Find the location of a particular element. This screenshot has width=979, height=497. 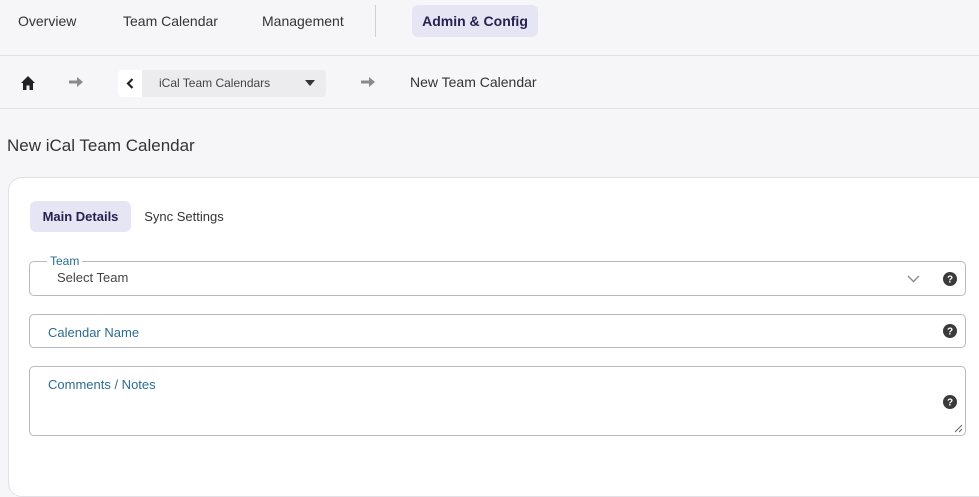

breadcrumb-parent-label: iCal Team Calendars is located at coordinates (215, 83).